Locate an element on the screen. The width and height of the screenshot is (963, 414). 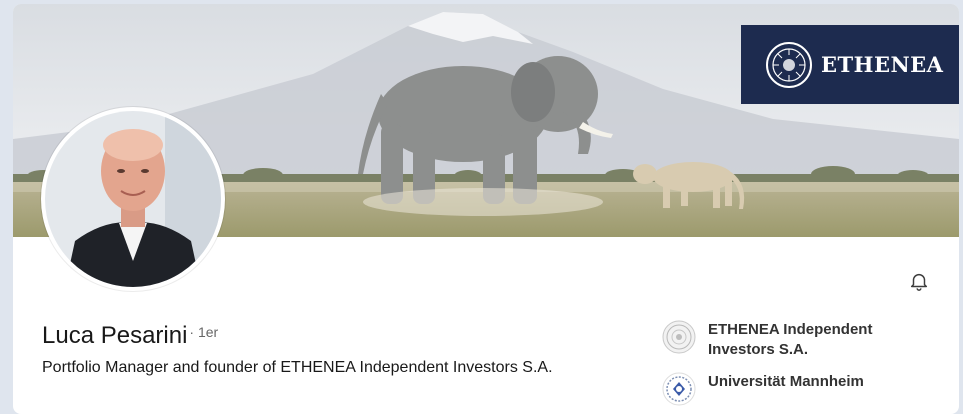
bell-icon is located at coordinates (919, 282).